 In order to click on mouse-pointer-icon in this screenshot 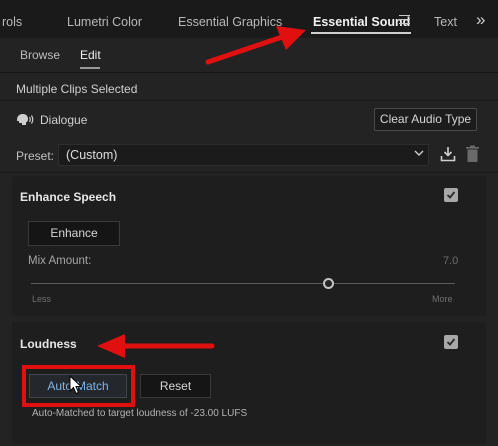, I will do `click(76, 385)`.